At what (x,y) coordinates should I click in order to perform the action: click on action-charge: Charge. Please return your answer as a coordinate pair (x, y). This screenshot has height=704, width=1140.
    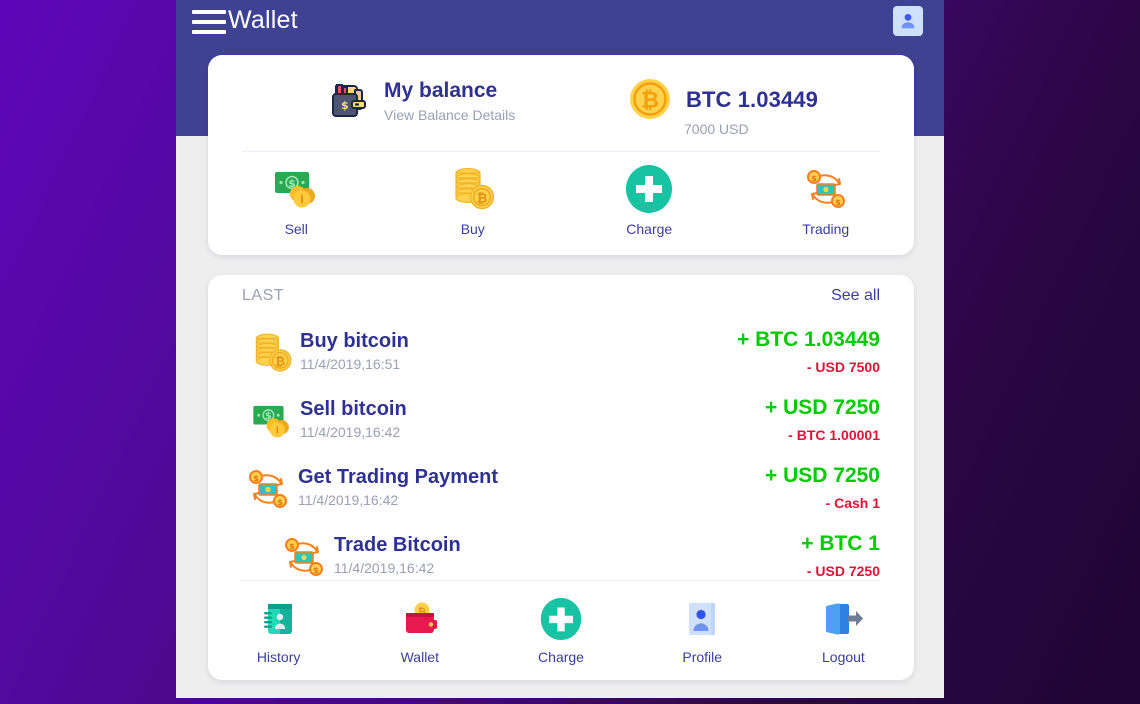
    Looking at the image, I should click on (649, 210).